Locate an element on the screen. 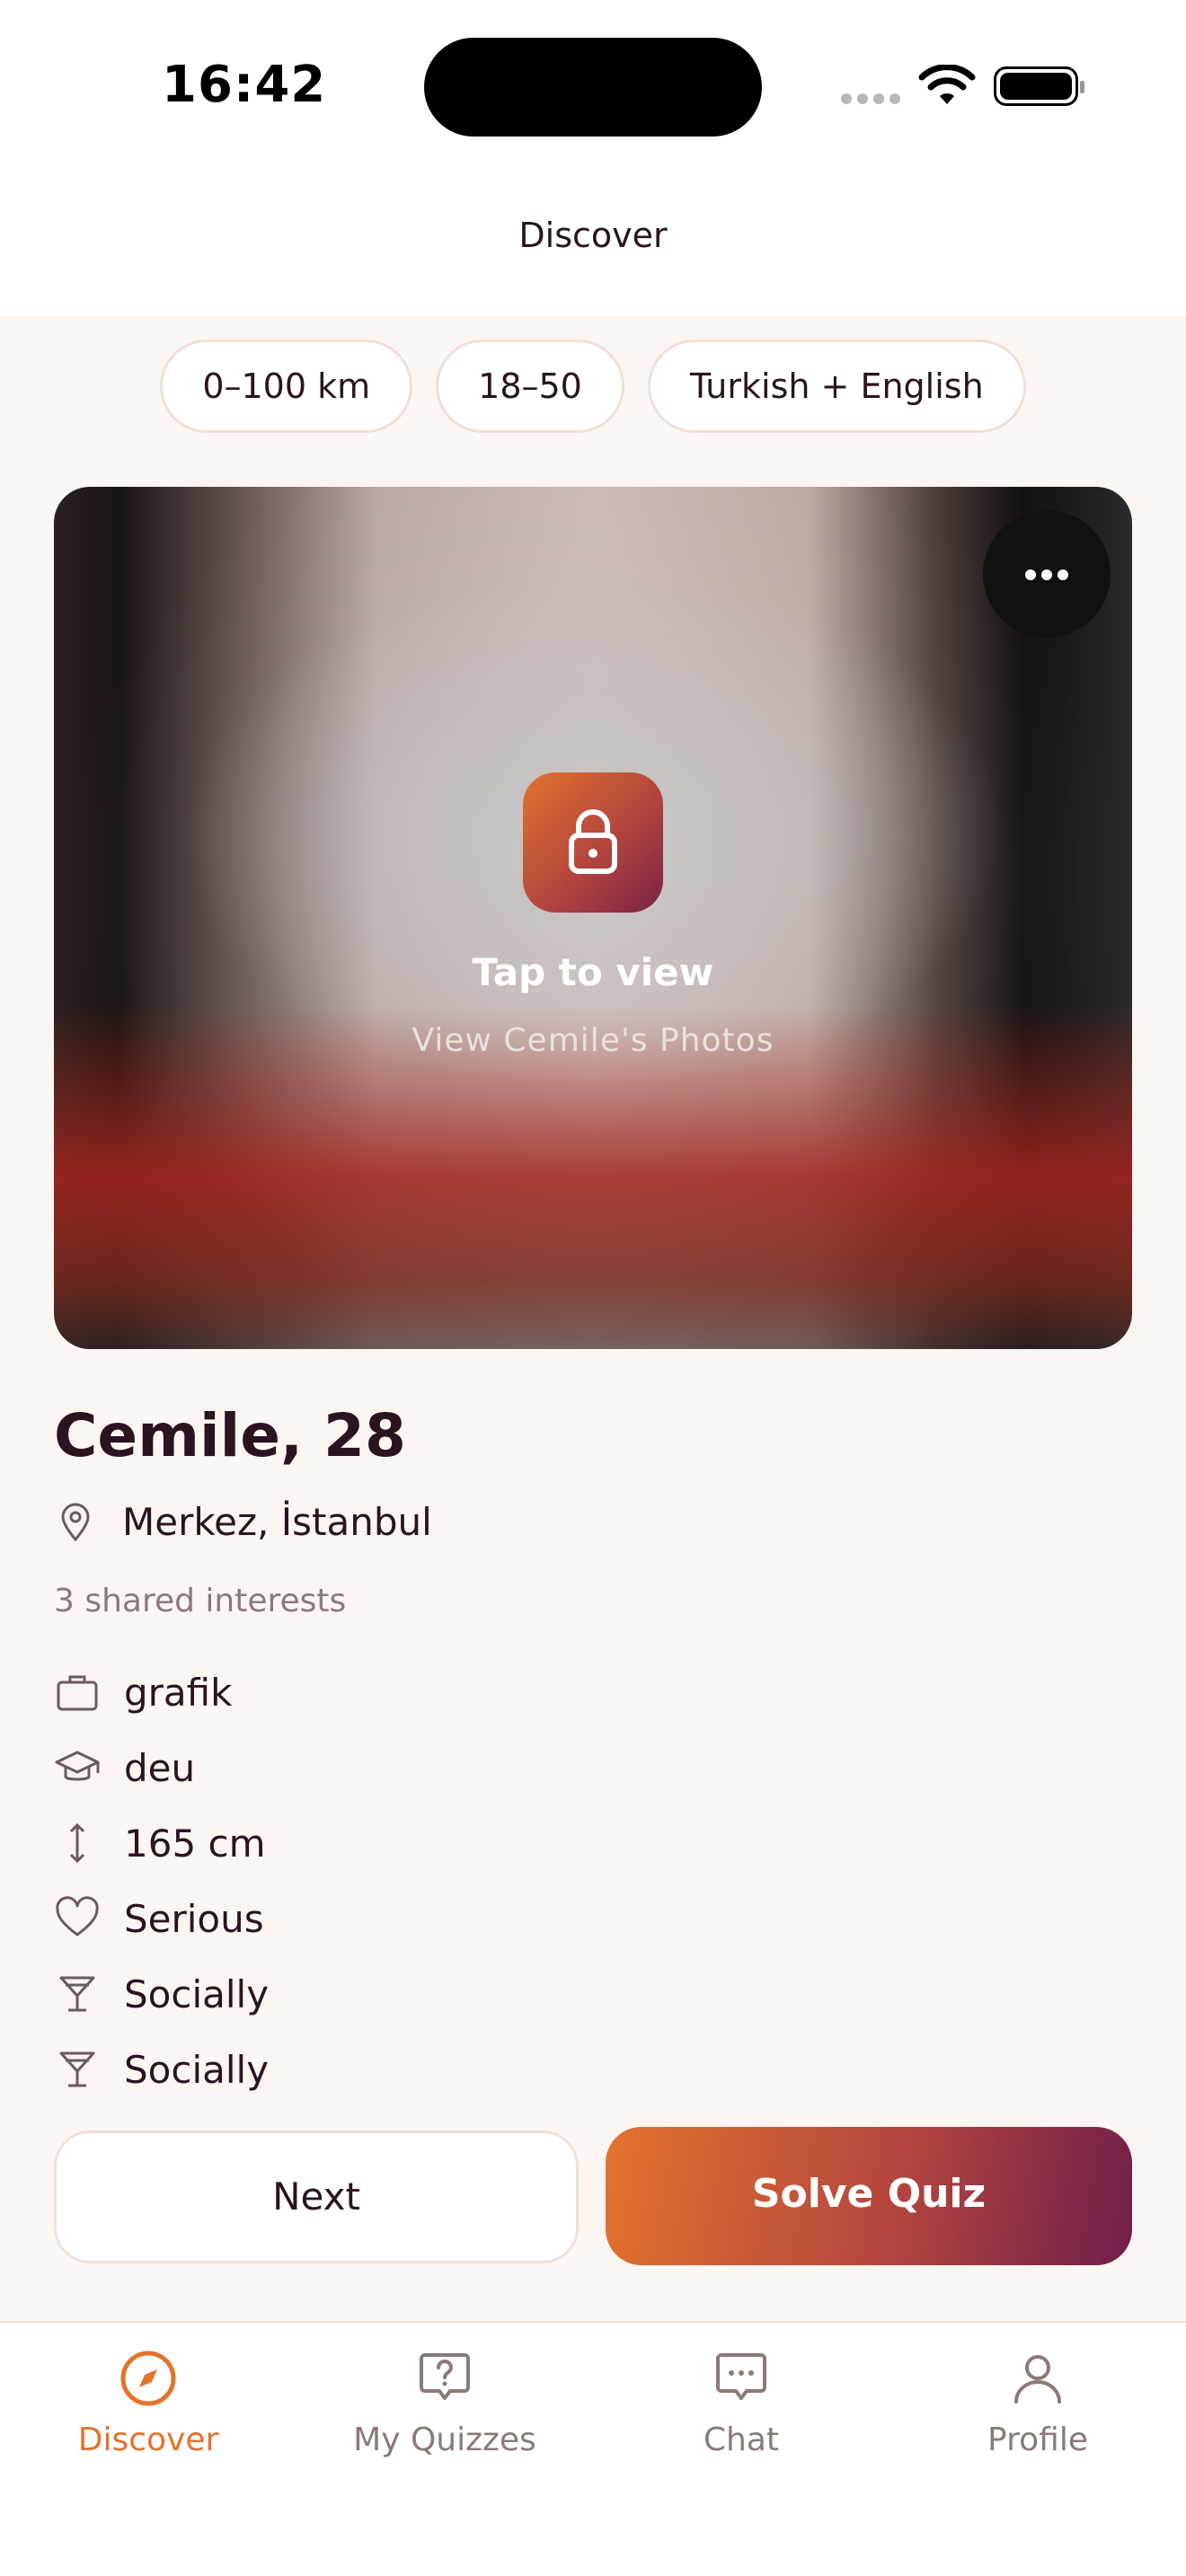  detail-value: deu is located at coordinates (160, 1767).